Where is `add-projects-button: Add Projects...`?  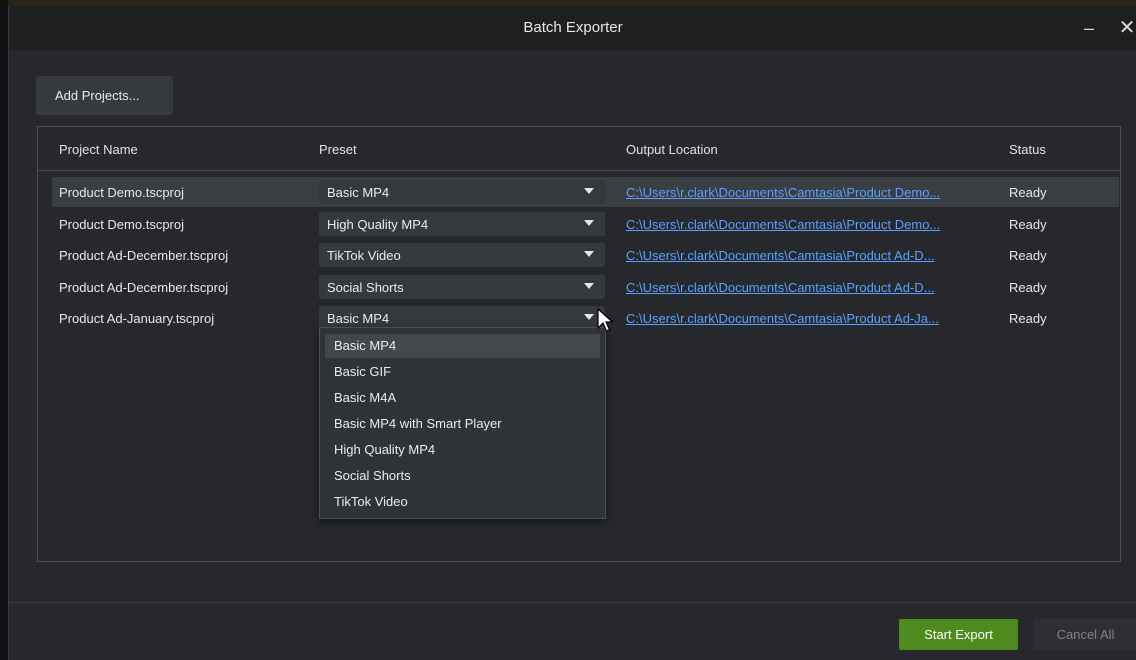
add-projects-button: Add Projects... is located at coordinates (104, 95).